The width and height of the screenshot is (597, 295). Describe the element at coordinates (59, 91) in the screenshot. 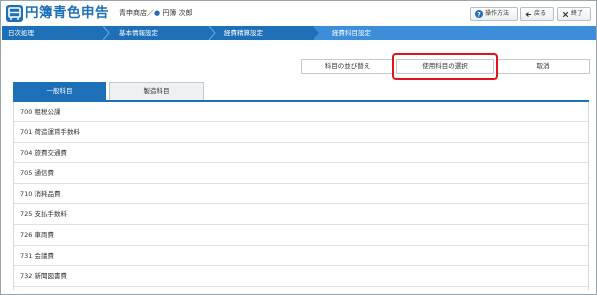

I see `tab-general-accounts: 一般科目` at that location.